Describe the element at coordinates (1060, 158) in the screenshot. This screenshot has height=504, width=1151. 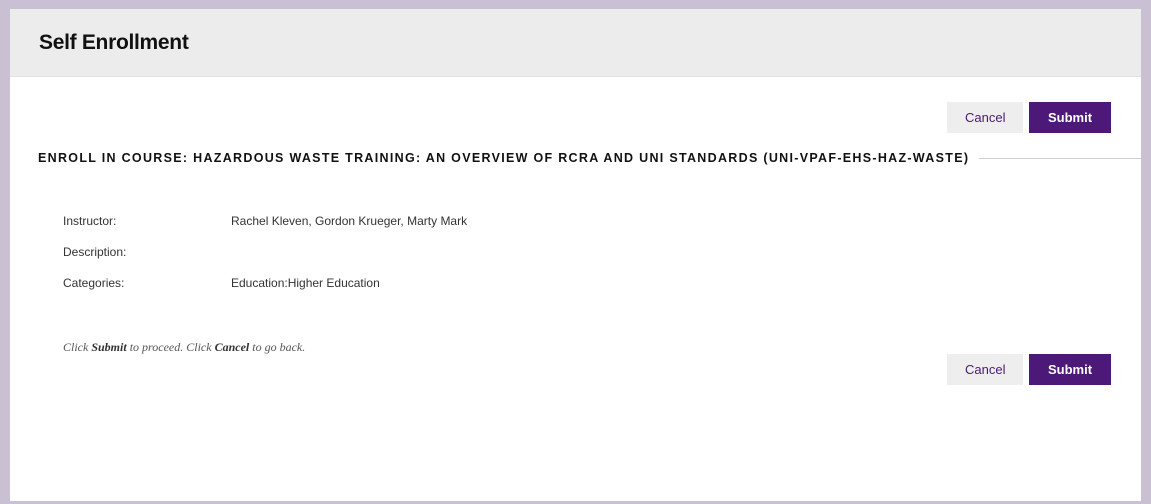
I see `heading-divider` at that location.